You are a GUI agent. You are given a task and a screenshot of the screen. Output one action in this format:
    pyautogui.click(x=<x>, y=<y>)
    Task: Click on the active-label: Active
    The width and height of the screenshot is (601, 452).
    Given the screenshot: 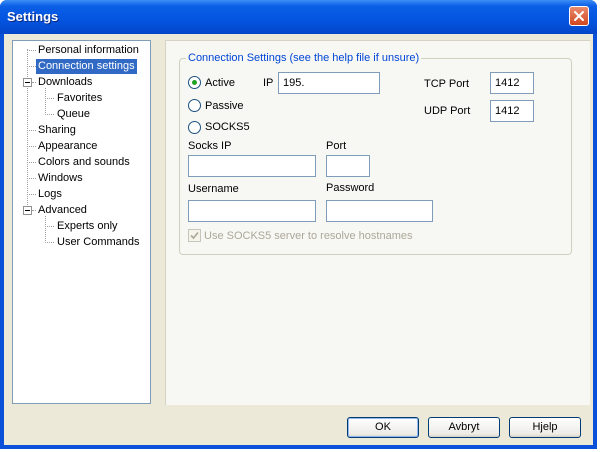 What is the action you would take?
    pyautogui.click(x=220, y=83)
    